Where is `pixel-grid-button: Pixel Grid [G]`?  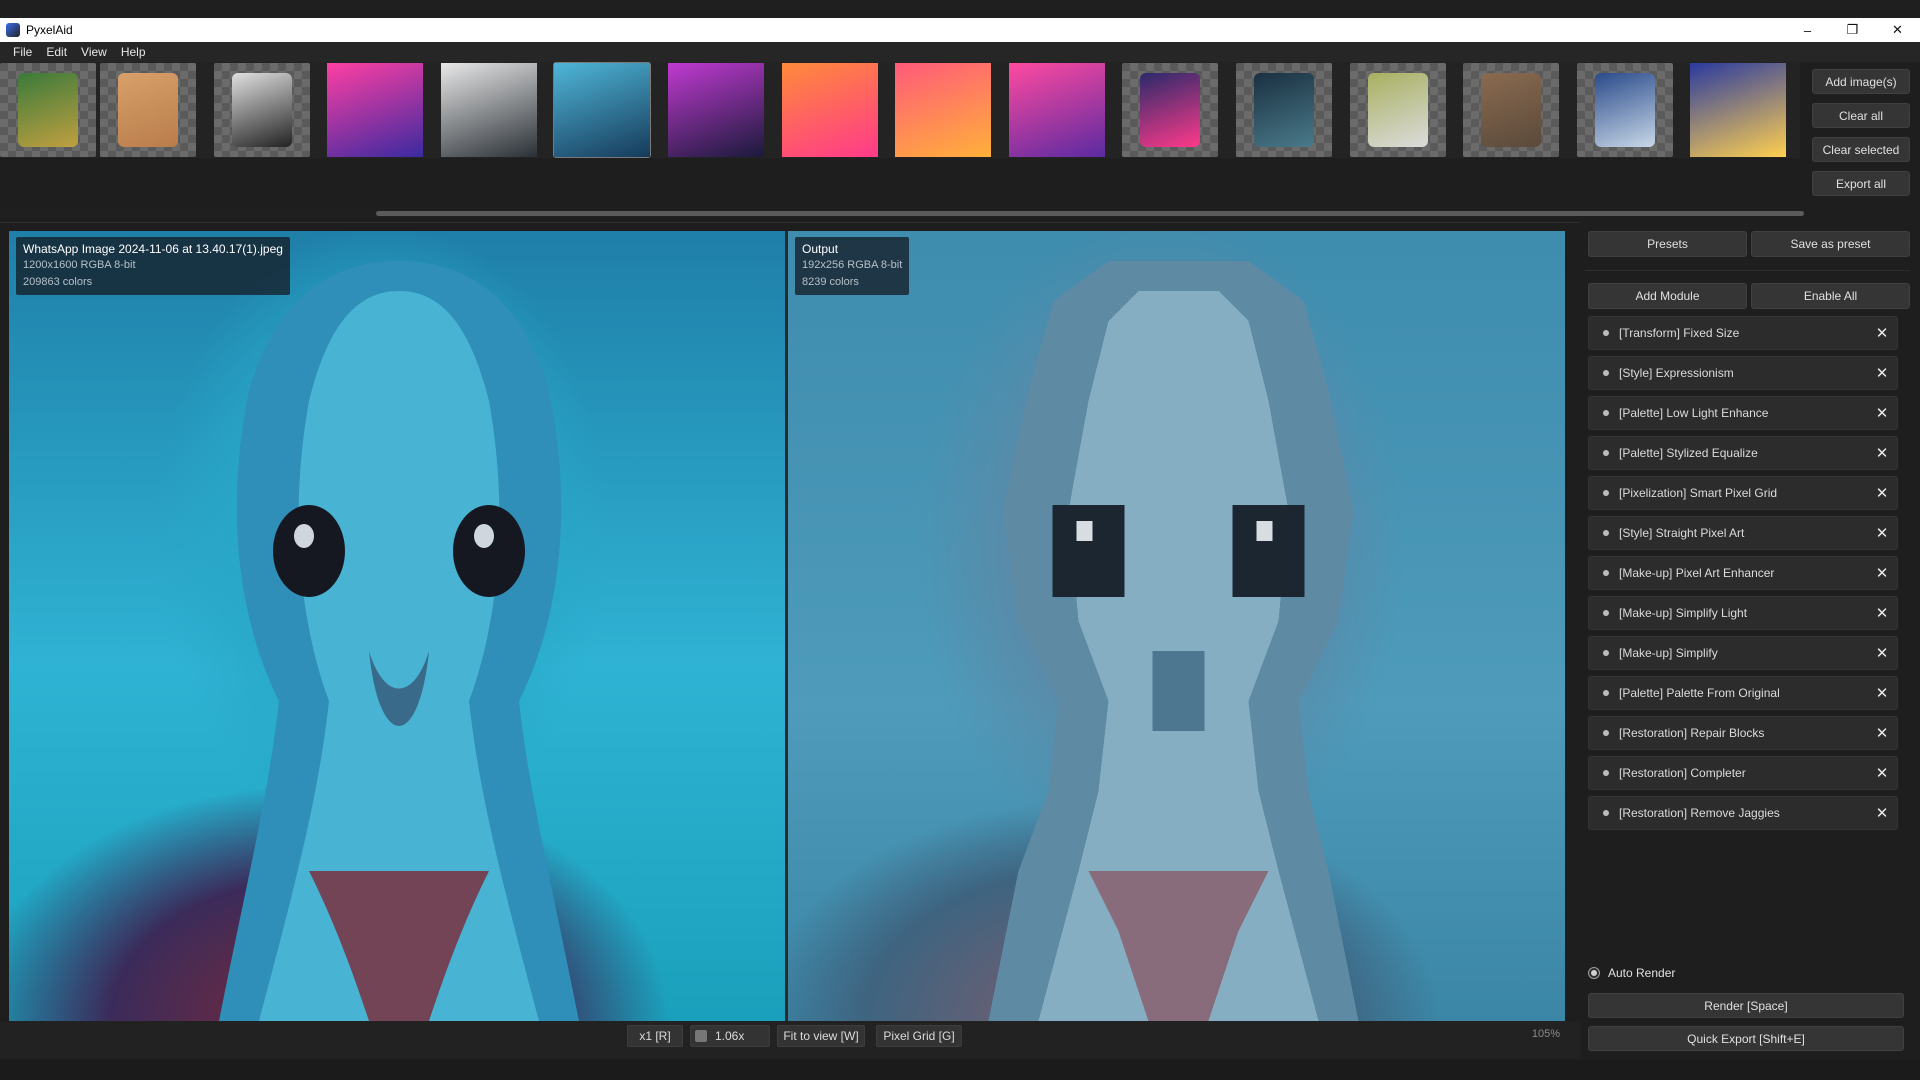 pixel-grid-button: Pixel Grid [G] is located at coordinates (919, 1036).